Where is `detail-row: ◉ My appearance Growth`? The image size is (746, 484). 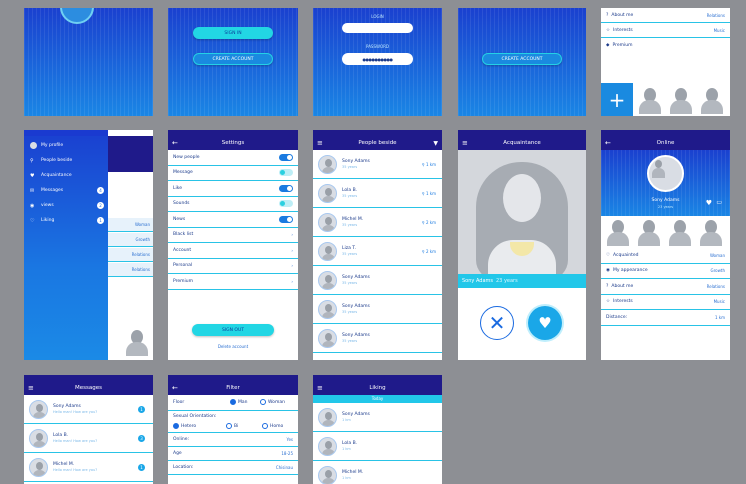 detail-row: ◉ My appearance Growth is located at coordinates (665, 271).